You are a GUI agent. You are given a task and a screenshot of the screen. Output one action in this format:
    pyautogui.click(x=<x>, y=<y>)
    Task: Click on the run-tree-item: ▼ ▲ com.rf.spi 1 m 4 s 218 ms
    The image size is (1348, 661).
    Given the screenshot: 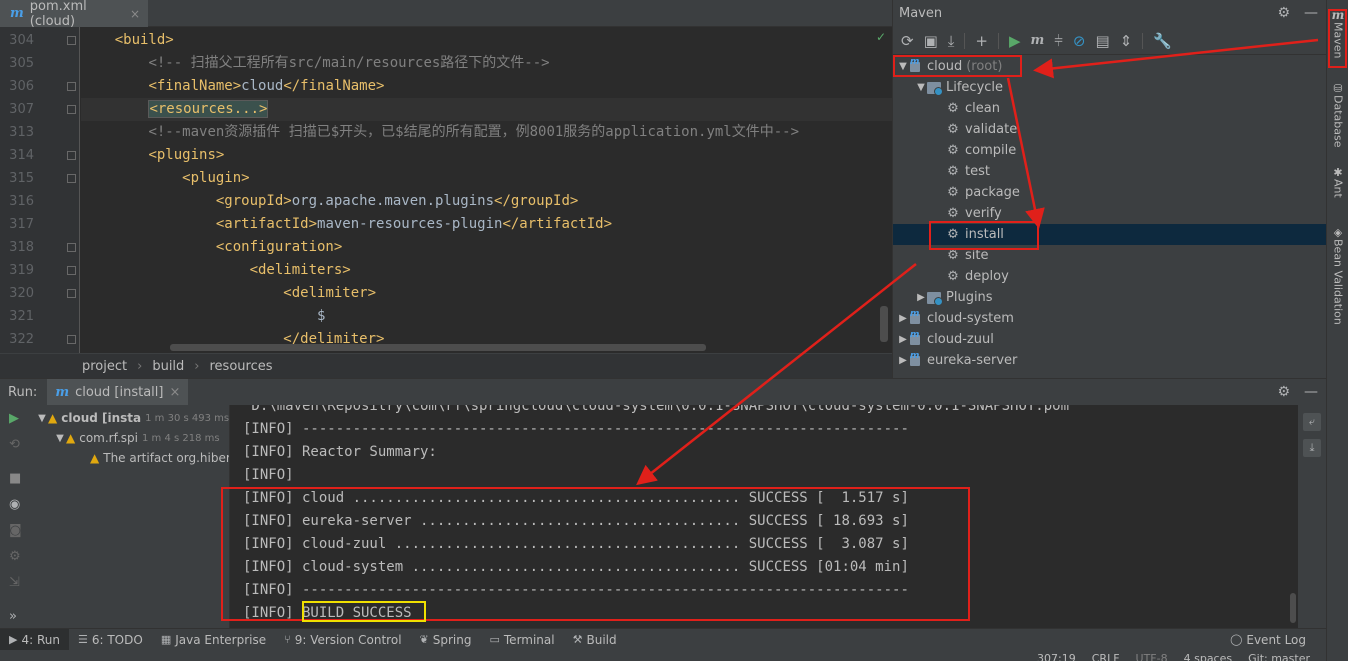 What is the action you would take?
    pyautogui.click(x=137, y=438)
    